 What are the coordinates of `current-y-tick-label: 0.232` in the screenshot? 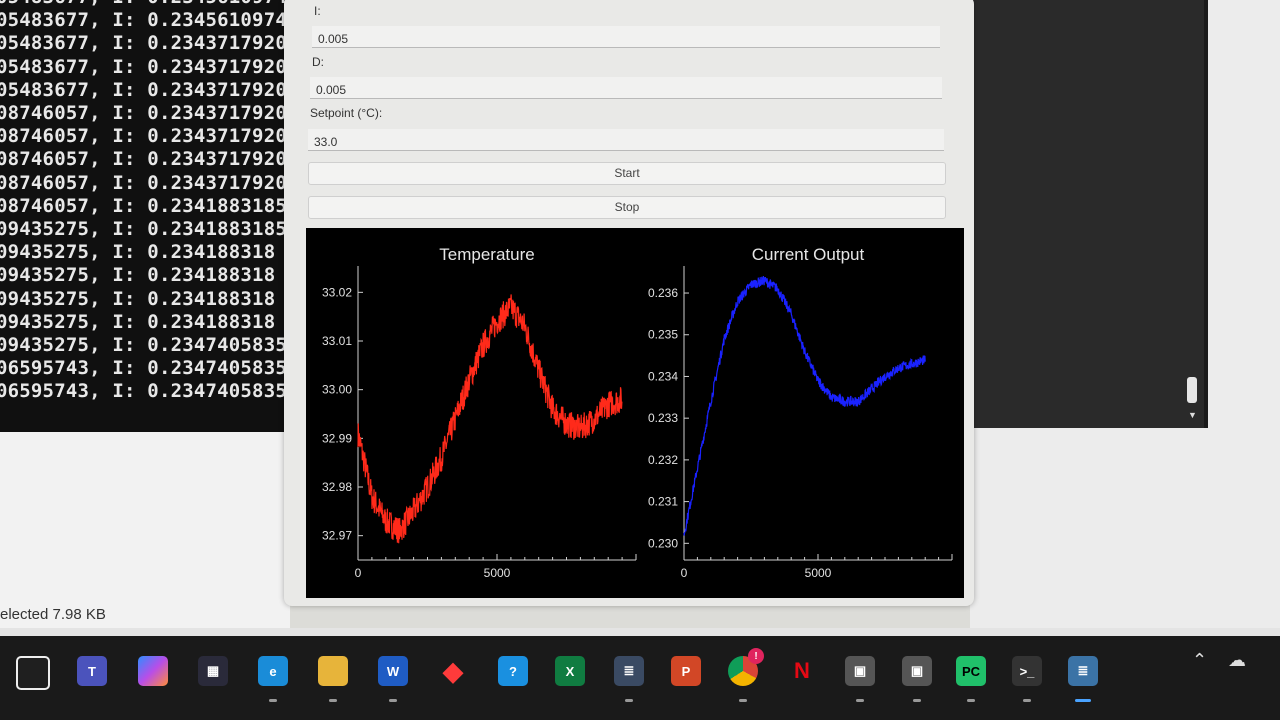 It's located at (663, 460).